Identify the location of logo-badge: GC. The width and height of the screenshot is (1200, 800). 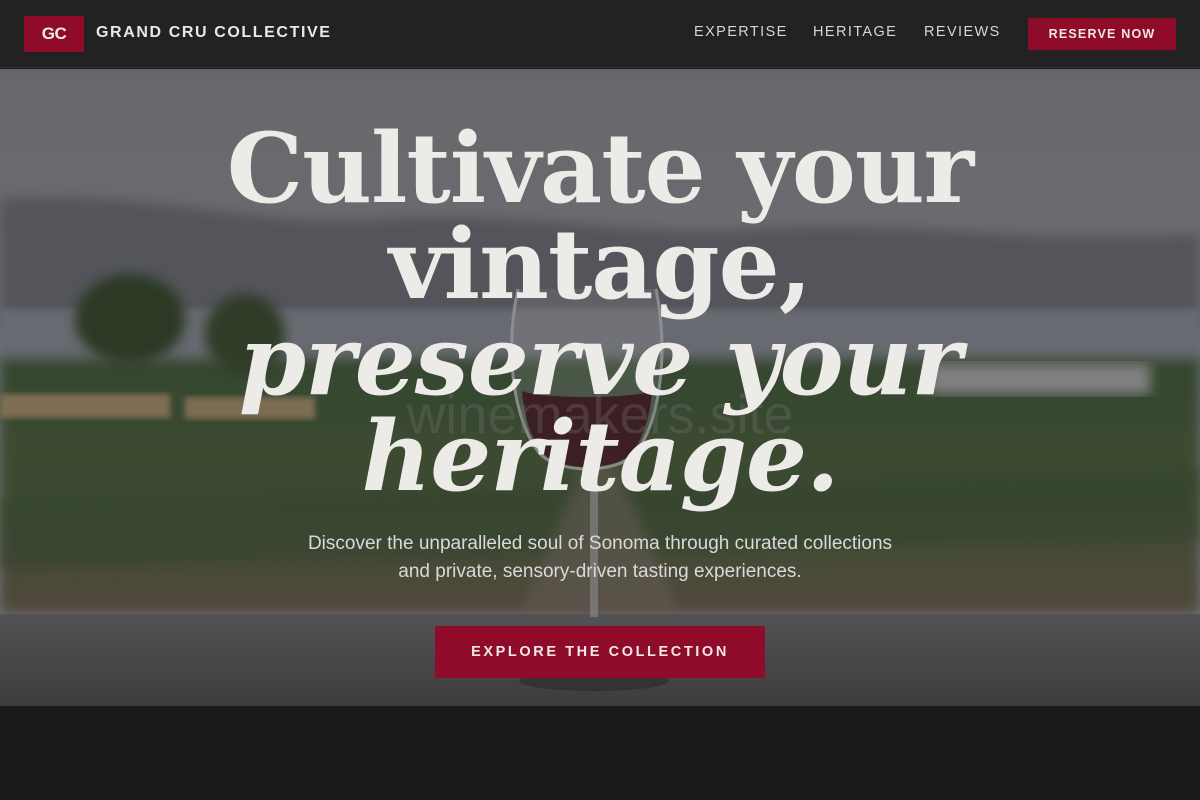
(54, 34).